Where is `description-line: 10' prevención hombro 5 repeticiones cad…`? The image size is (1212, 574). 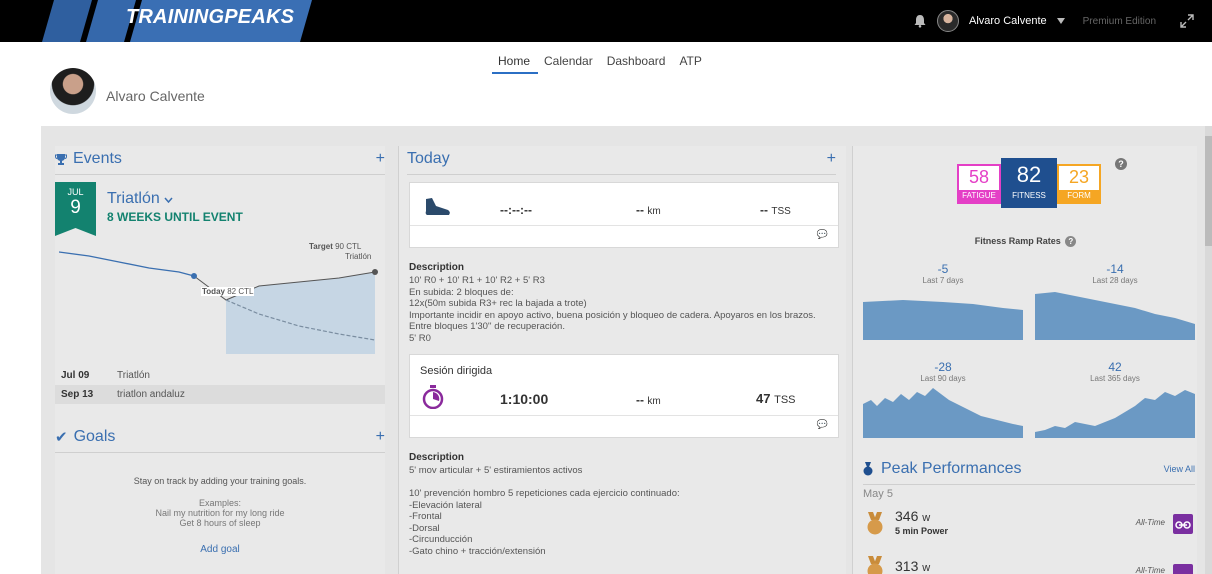
description-line: 10' prevención hombro 5 repeticiones cad… is located at coordinates (544, 493).